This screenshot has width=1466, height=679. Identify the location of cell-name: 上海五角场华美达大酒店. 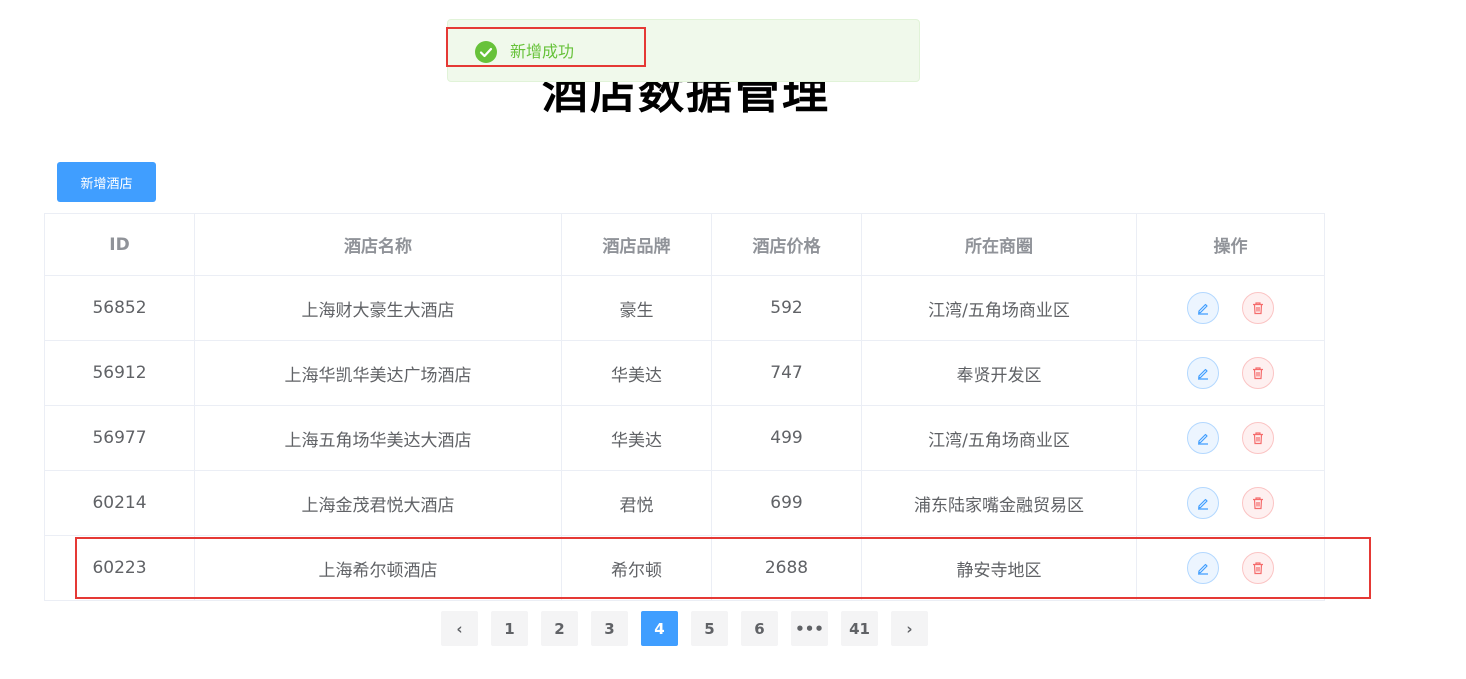
(378, 438).